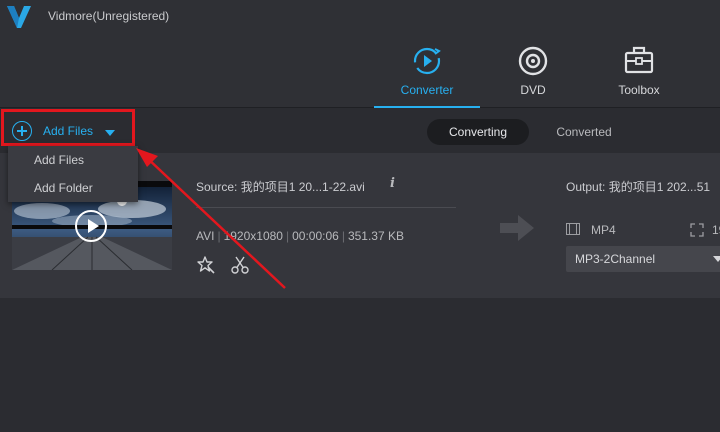  Describe the element at coordinates (375, 236) in the screenshot. I see `source-size: 351.37 KB` at that location.